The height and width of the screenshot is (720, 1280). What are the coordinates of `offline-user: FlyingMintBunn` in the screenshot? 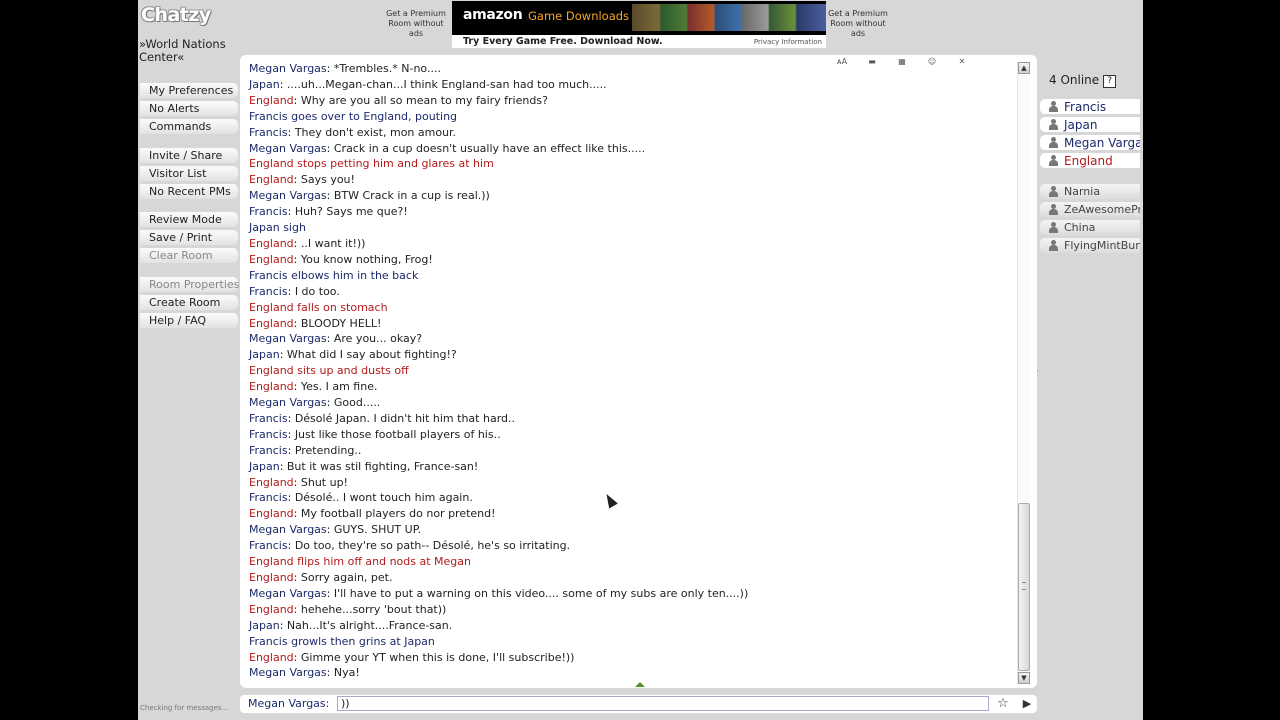 It's located at (1090, 245).